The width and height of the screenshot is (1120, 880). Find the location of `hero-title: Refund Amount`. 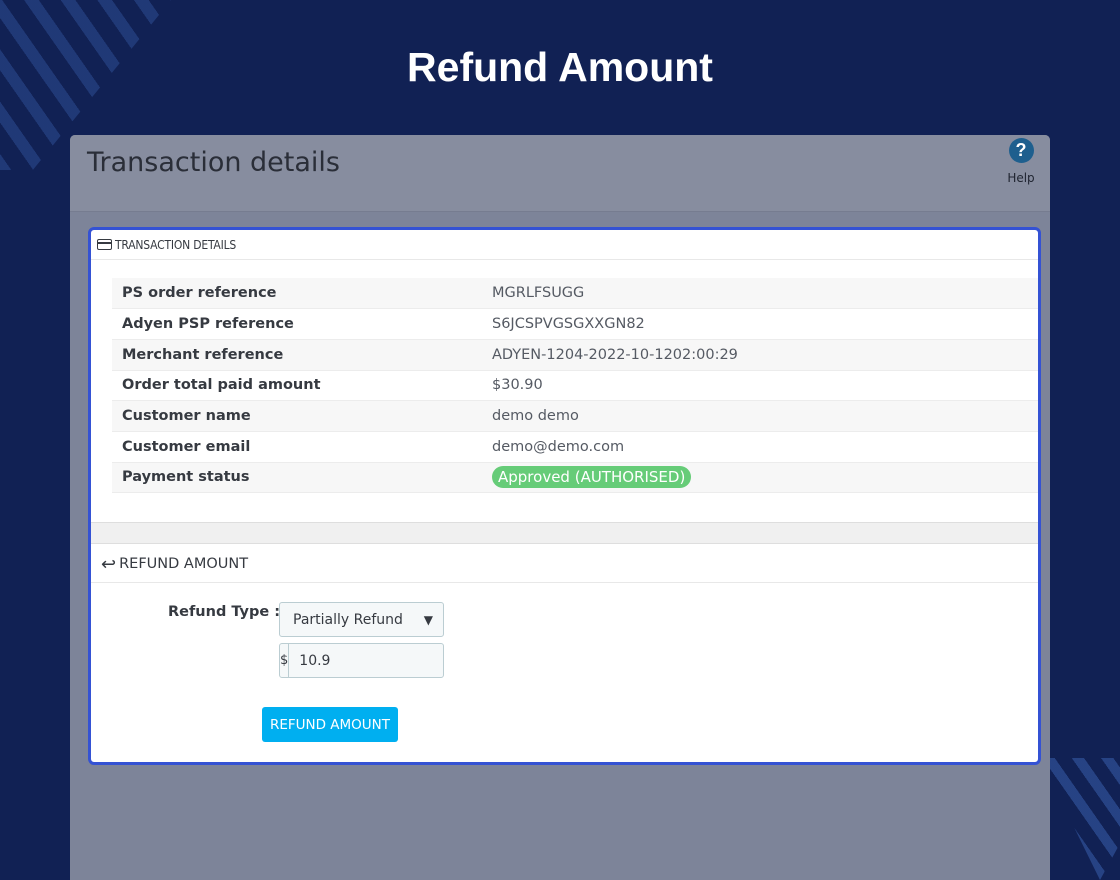

hero-title: Refund Amount is located at coordinates (560, 67).